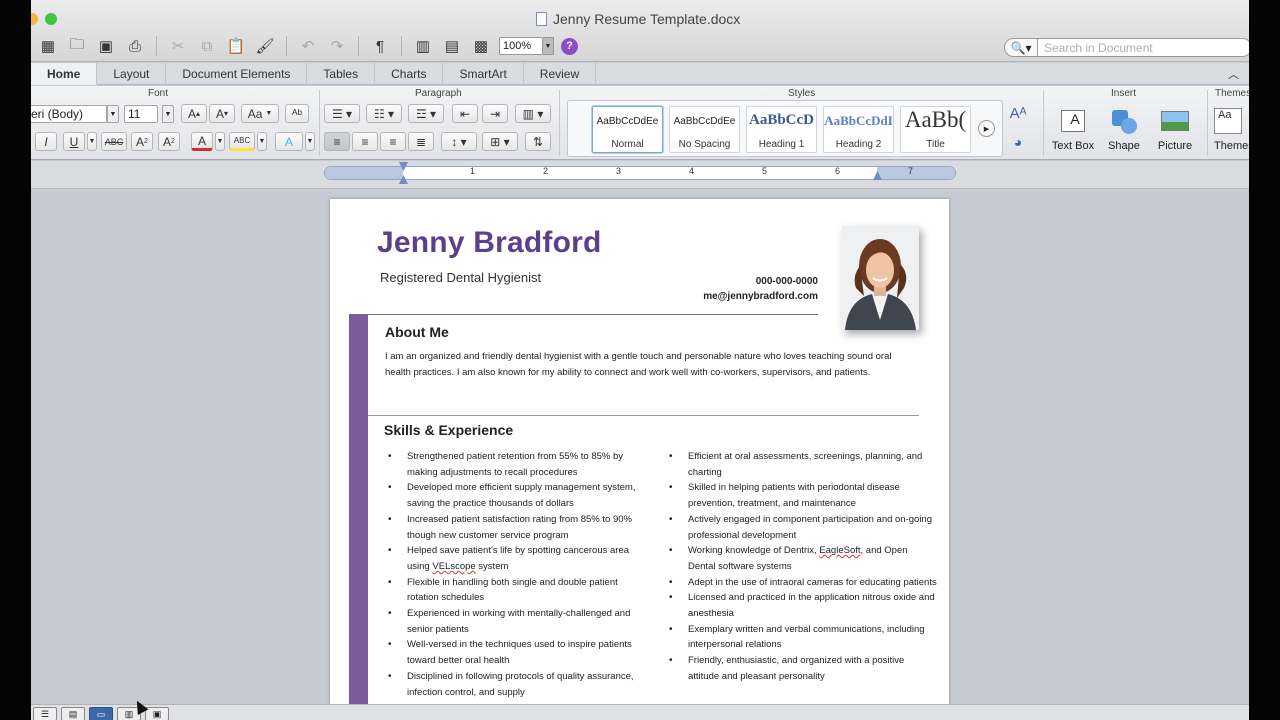 This screenshot has height=720, width=1280. What do you see at coordinates (34, 19) in the screenshot?
I see `minimize-button` at bounding box center [34, 19].